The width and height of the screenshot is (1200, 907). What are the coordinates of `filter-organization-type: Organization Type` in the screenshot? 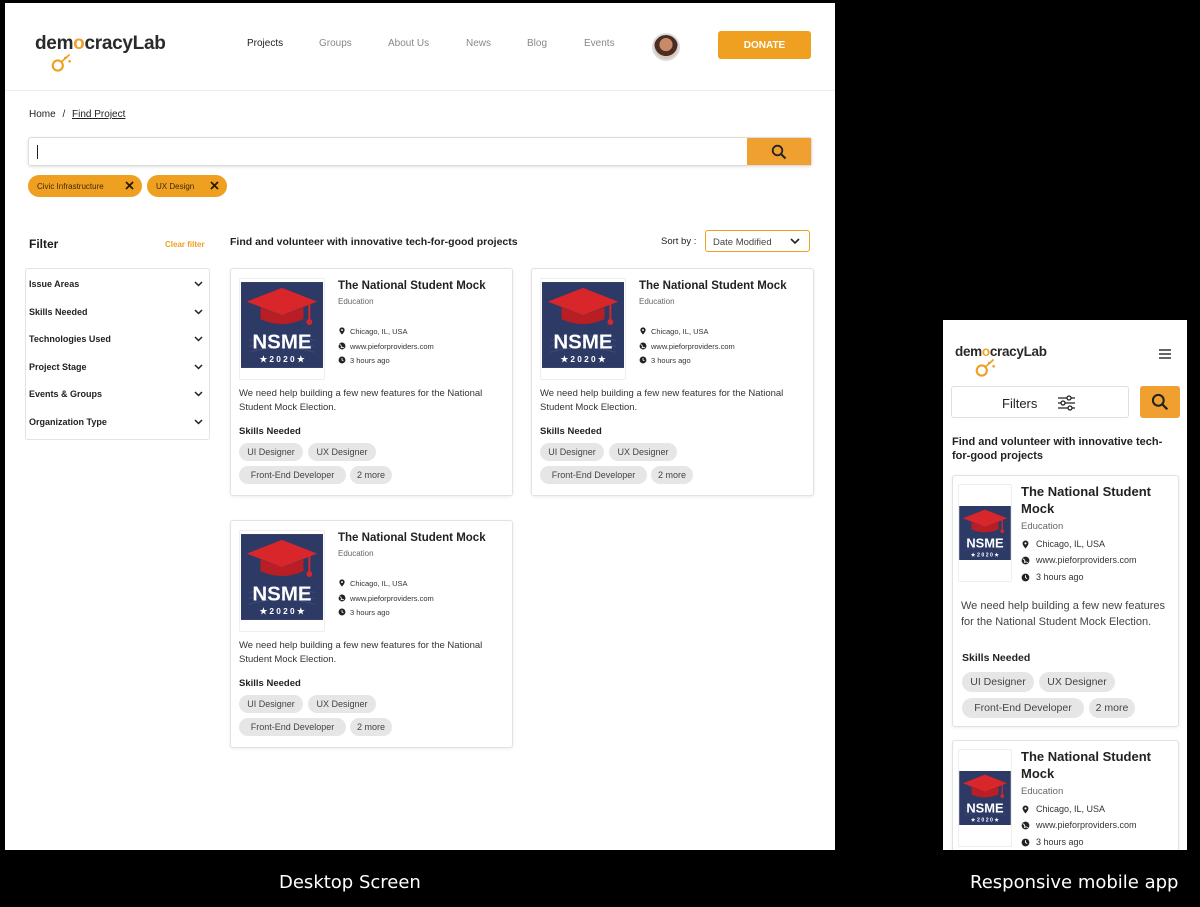 It's located at (118, 424).